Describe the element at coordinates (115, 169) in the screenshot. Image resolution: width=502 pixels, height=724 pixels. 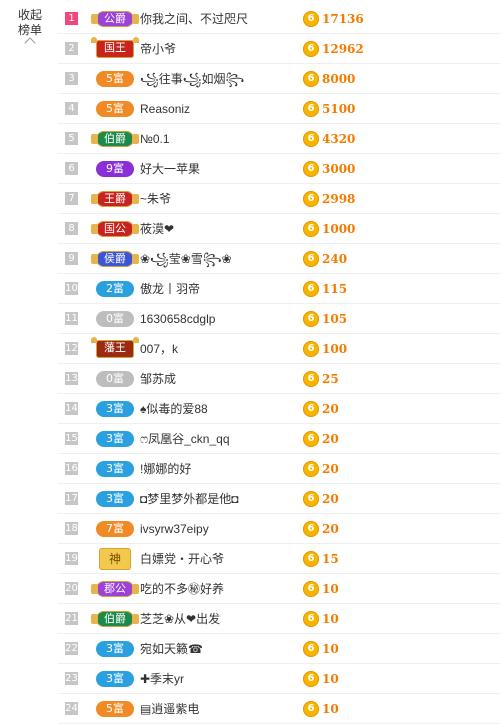
I see `rank-badge: 9富` at that location.